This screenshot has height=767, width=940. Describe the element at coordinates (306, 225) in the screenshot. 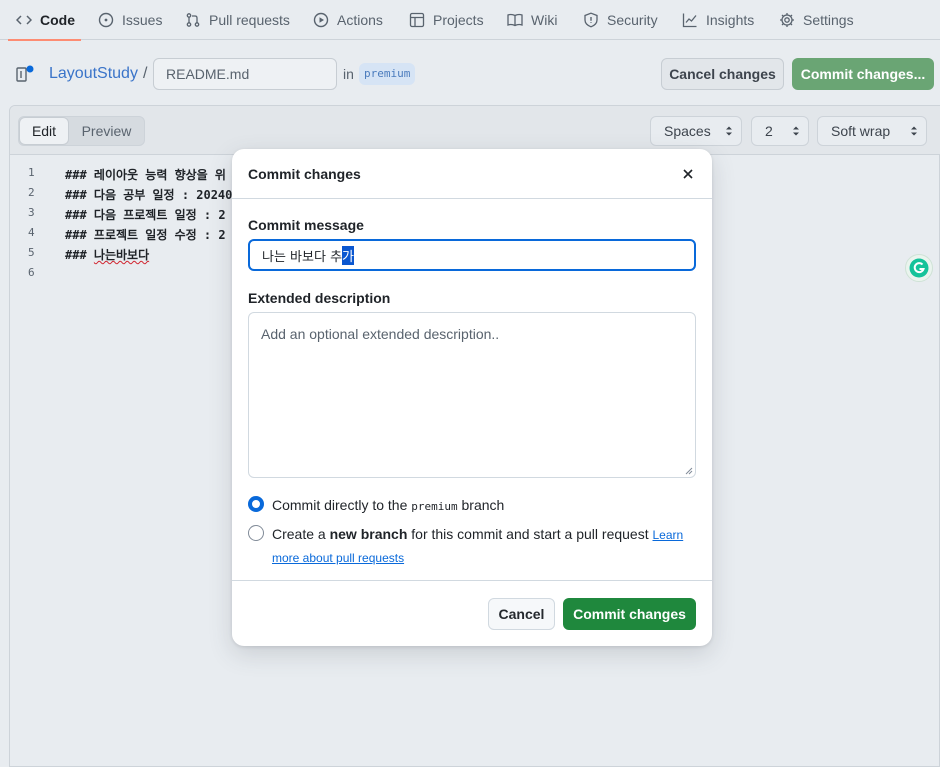

I see `commit-message-label: Commit message` at that location.